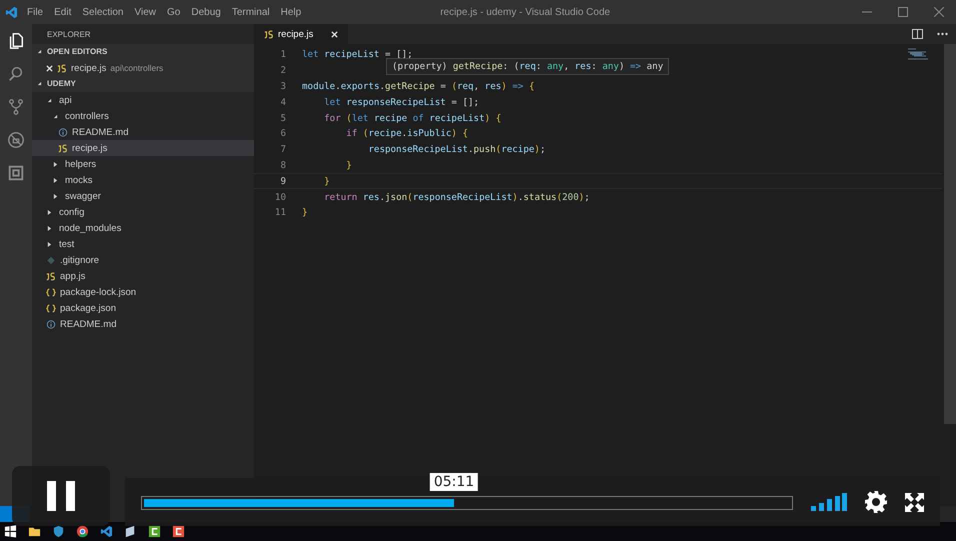 This screenshot has height=541, width=956. Describe the element at coordinates (406, 134) in the screenshot. I see `code-line: if (recipe.isPublic) {` at that location.